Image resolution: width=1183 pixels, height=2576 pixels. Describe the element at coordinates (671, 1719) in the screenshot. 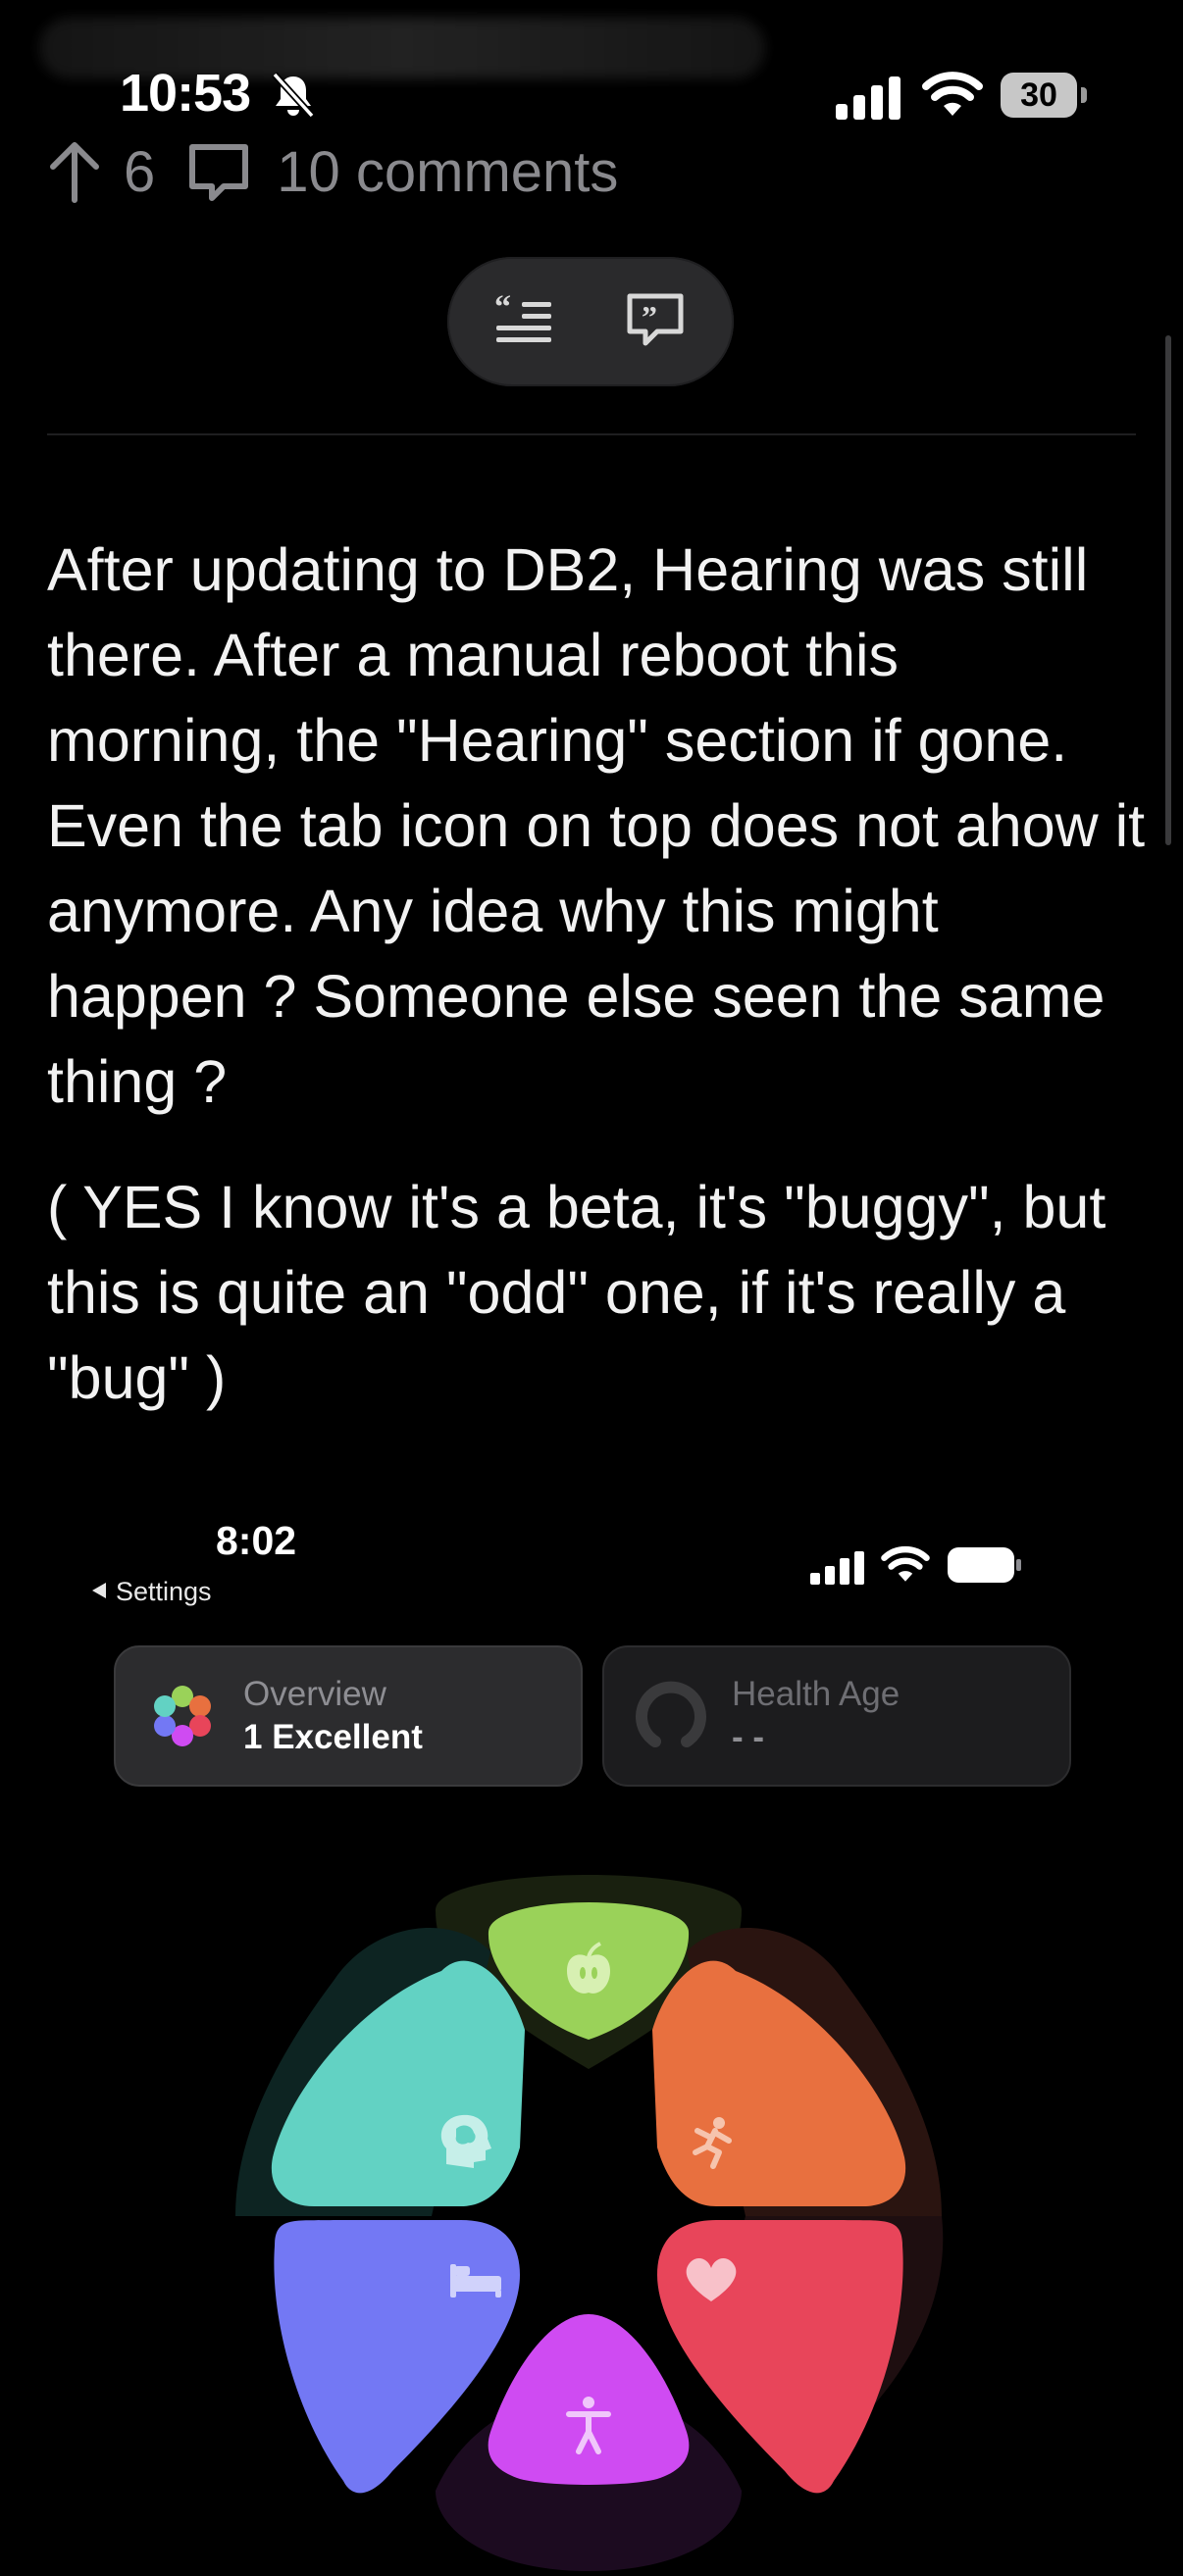

I see `health-age-ring-icon` at that location.